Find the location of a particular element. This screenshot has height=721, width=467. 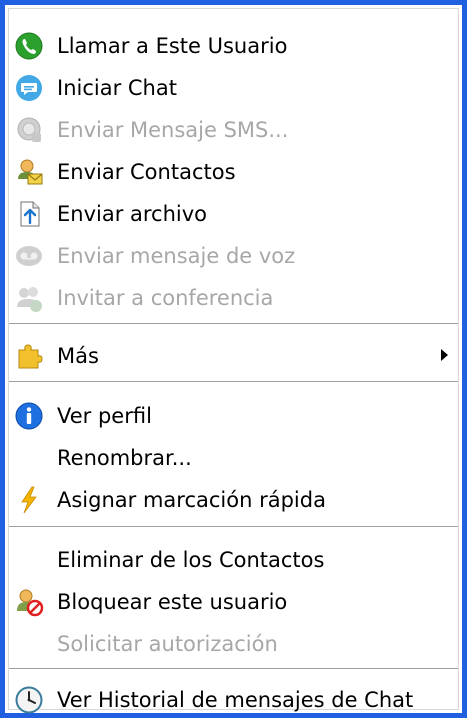

menu-item-label: Bloquear este usuario is located at coordinates (172, 602).